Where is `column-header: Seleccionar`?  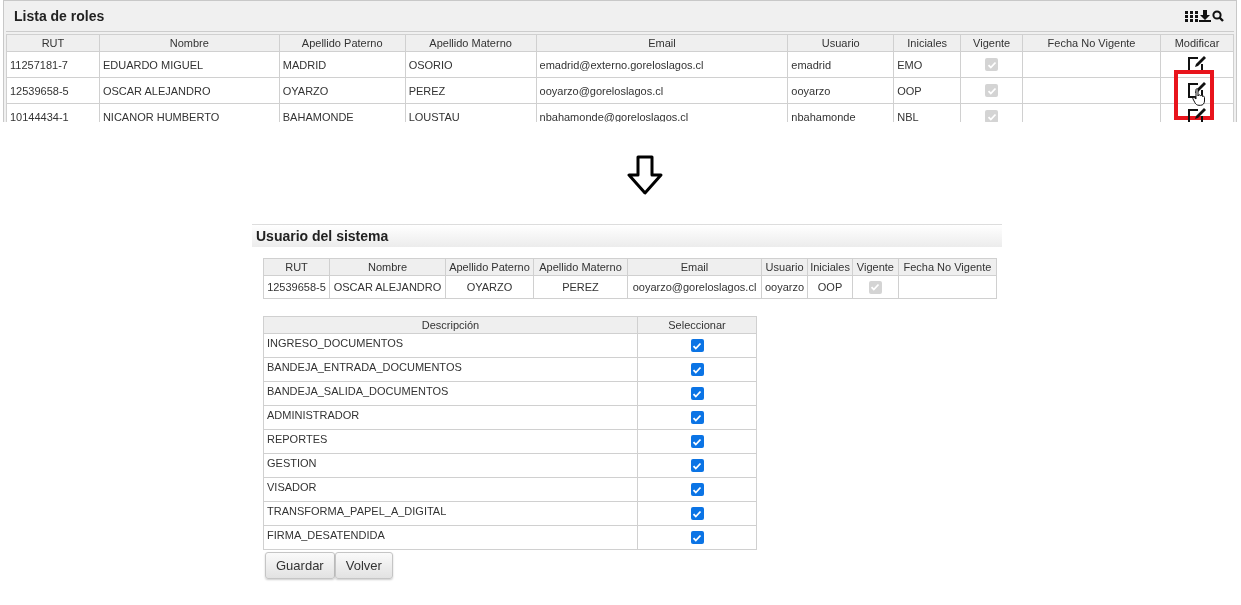
column-header: Seleccionar is located at coordinates (697, 325).